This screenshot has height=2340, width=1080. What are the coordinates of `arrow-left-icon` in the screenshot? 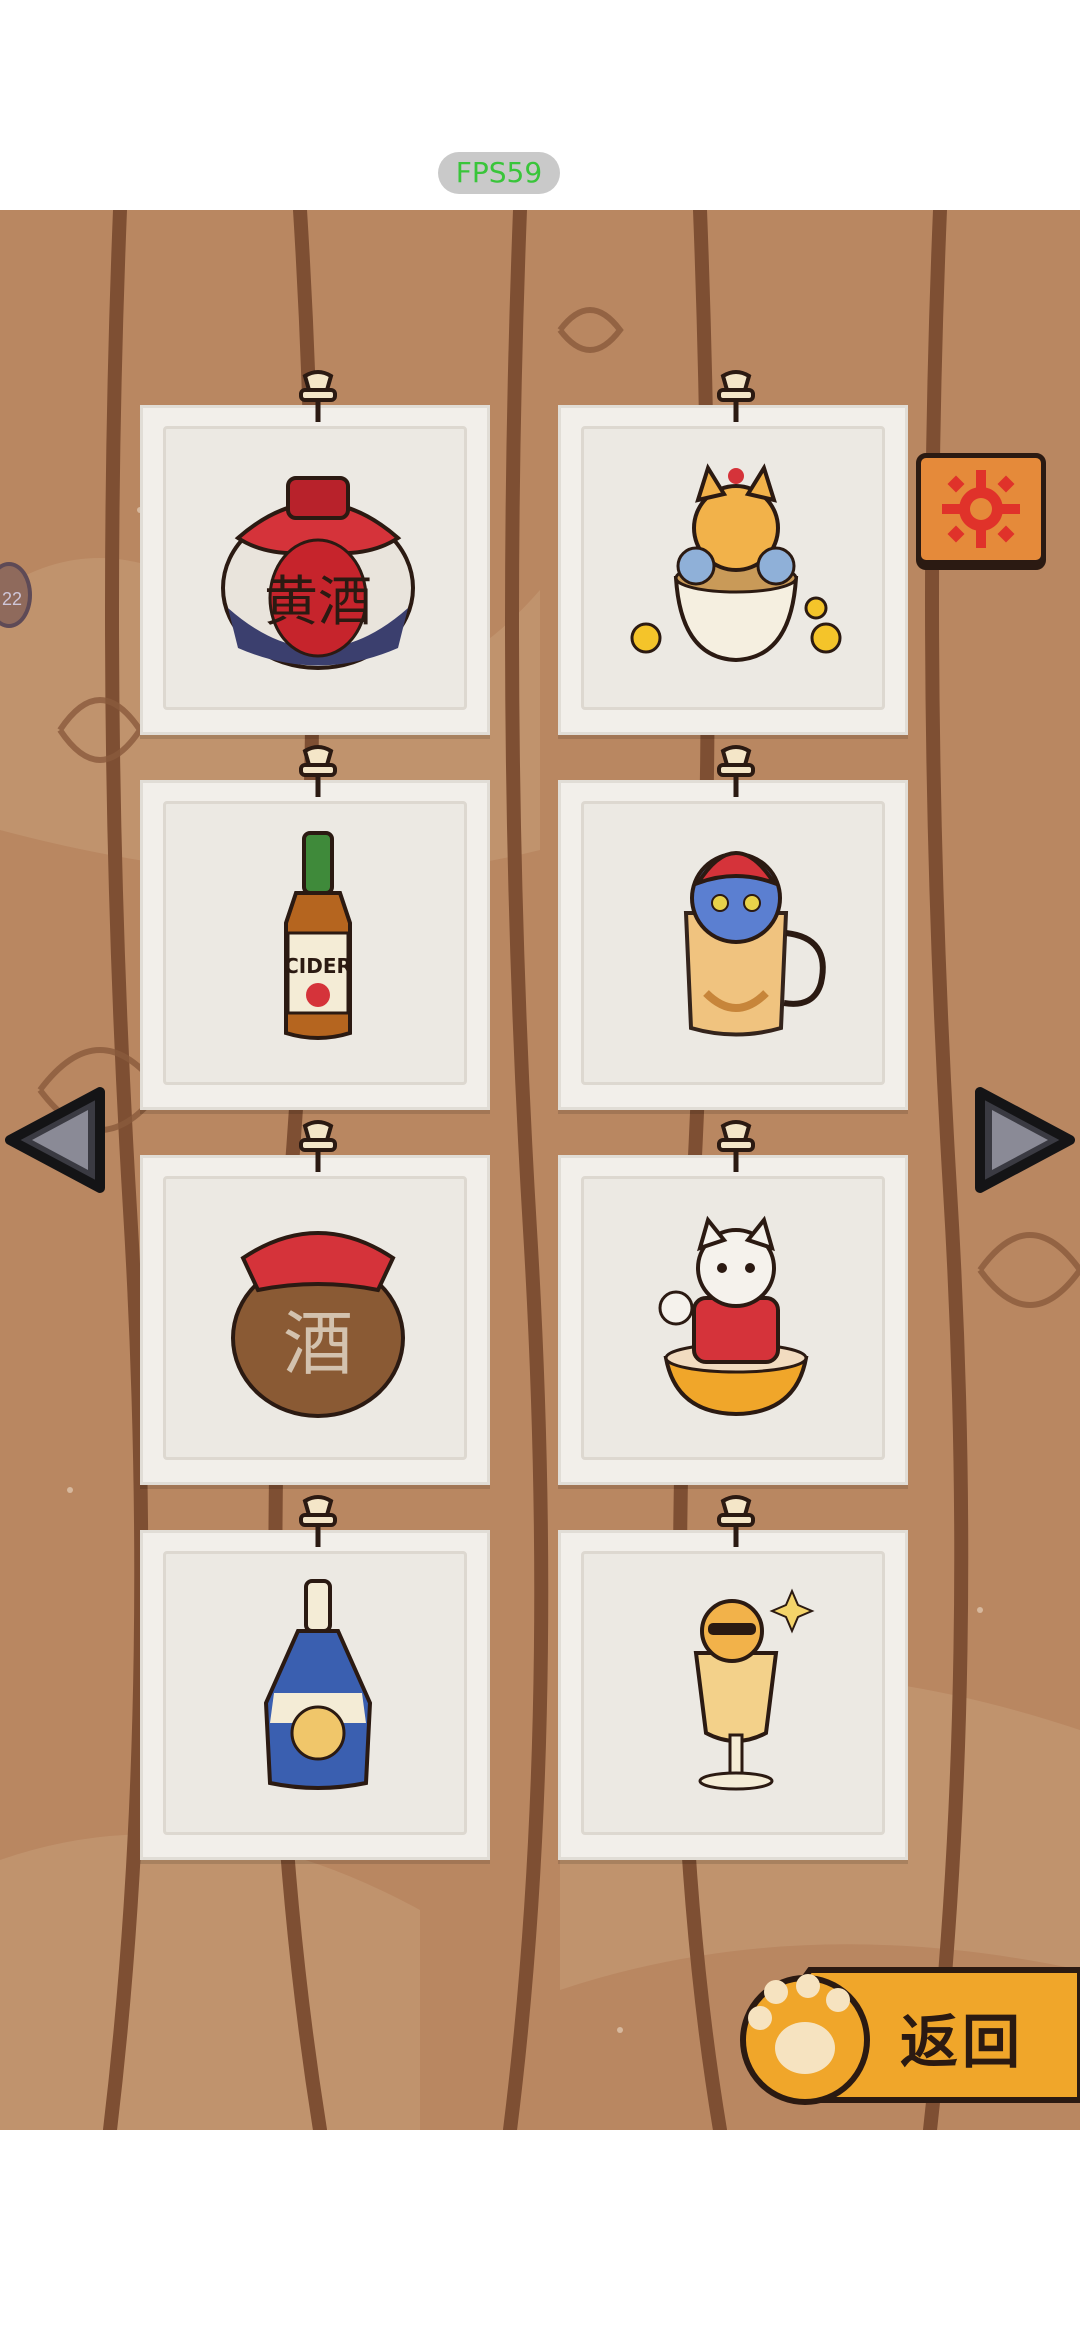 It's located at (60, 1140).